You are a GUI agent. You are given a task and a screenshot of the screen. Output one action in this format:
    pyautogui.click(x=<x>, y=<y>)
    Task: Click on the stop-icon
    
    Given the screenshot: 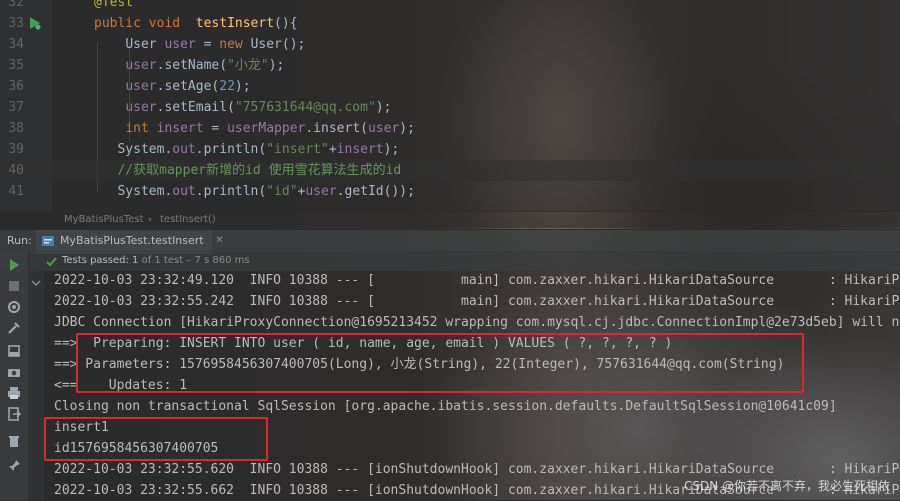 What is the action you would take?
    pyautogui.click(x=14, y=286)
    